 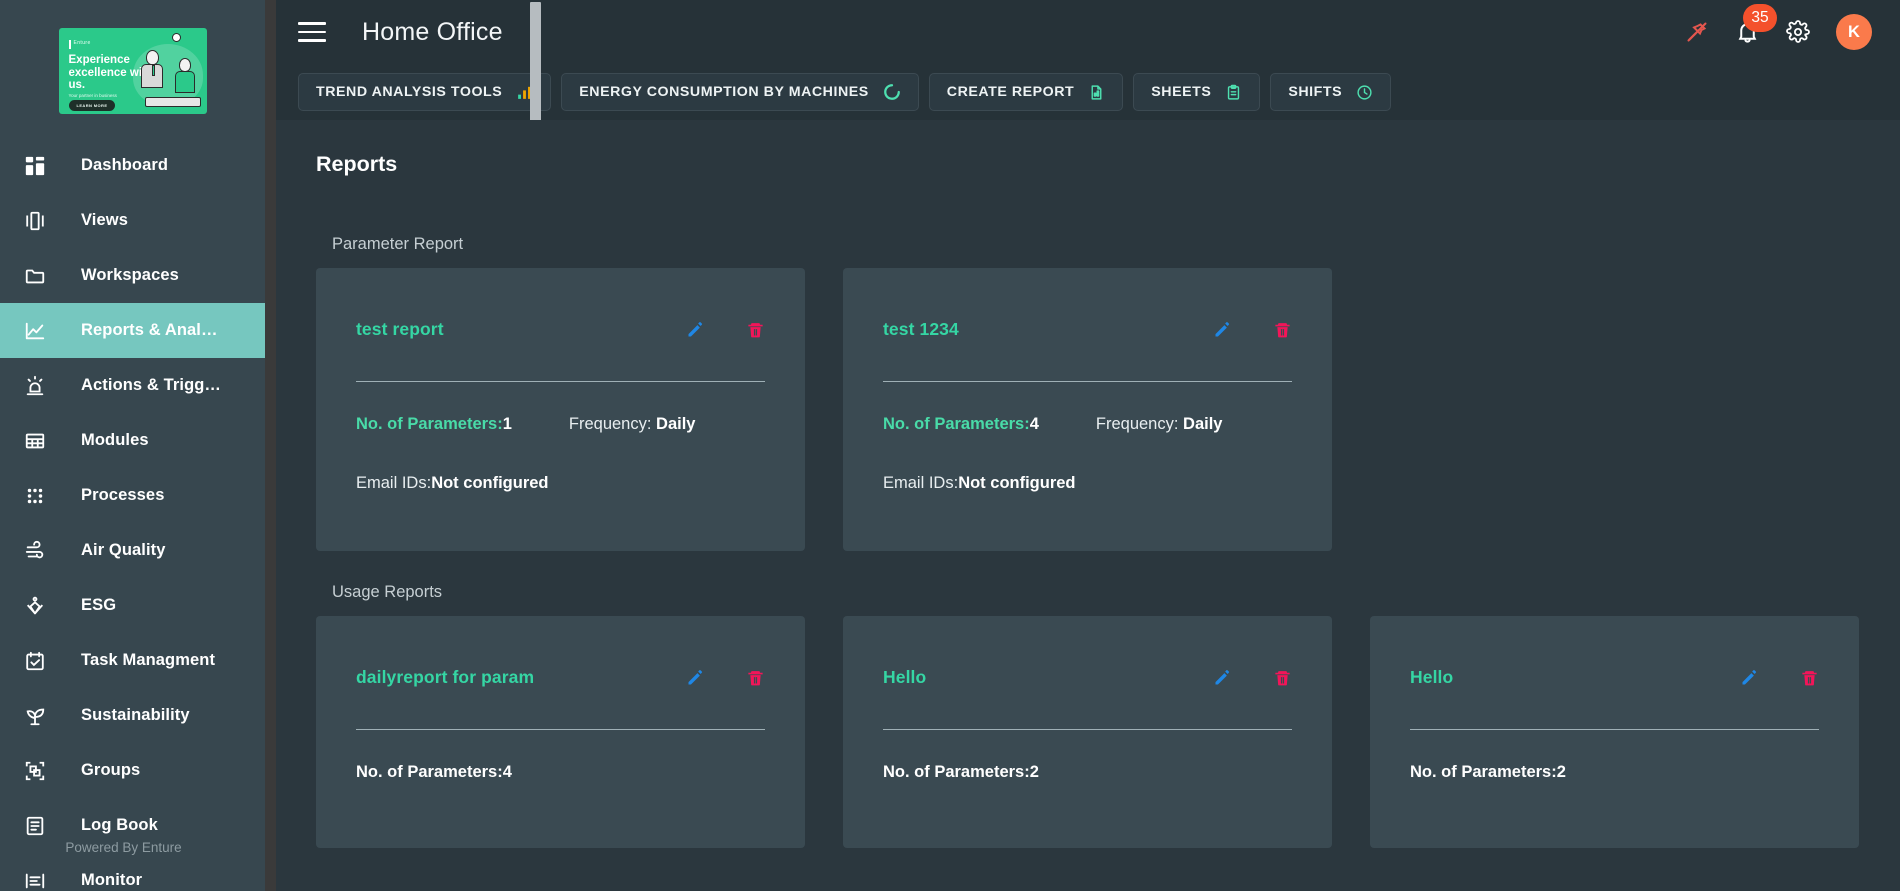 What do you see at coordinates (152, 57) in the screenshot?
I see `promo-person-head` at bounding box center [152, 57].